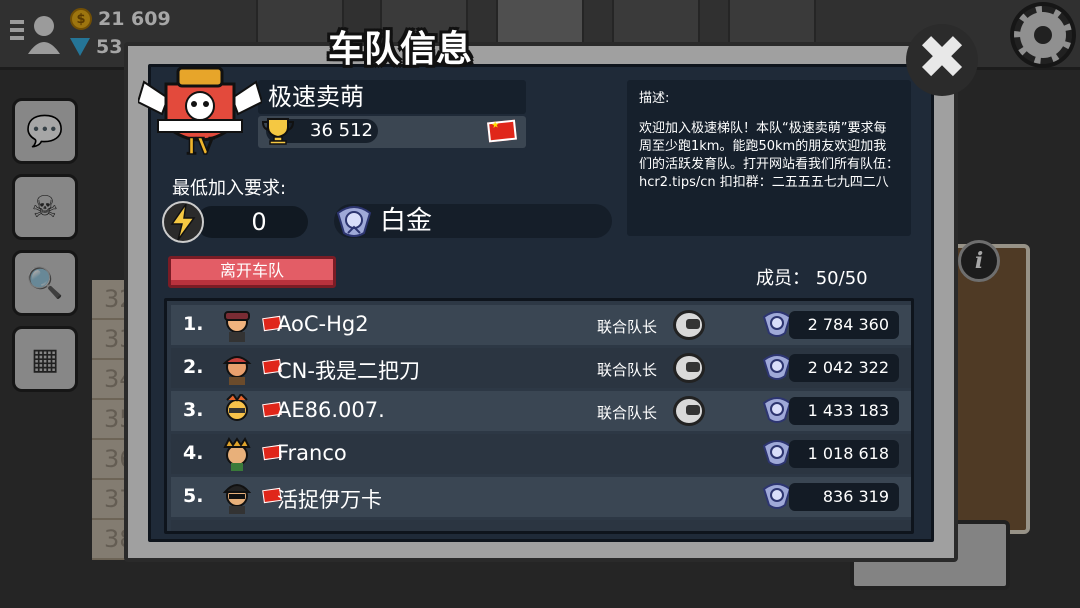  I want to click on members-count-value: 50/50, so click(841, 278).